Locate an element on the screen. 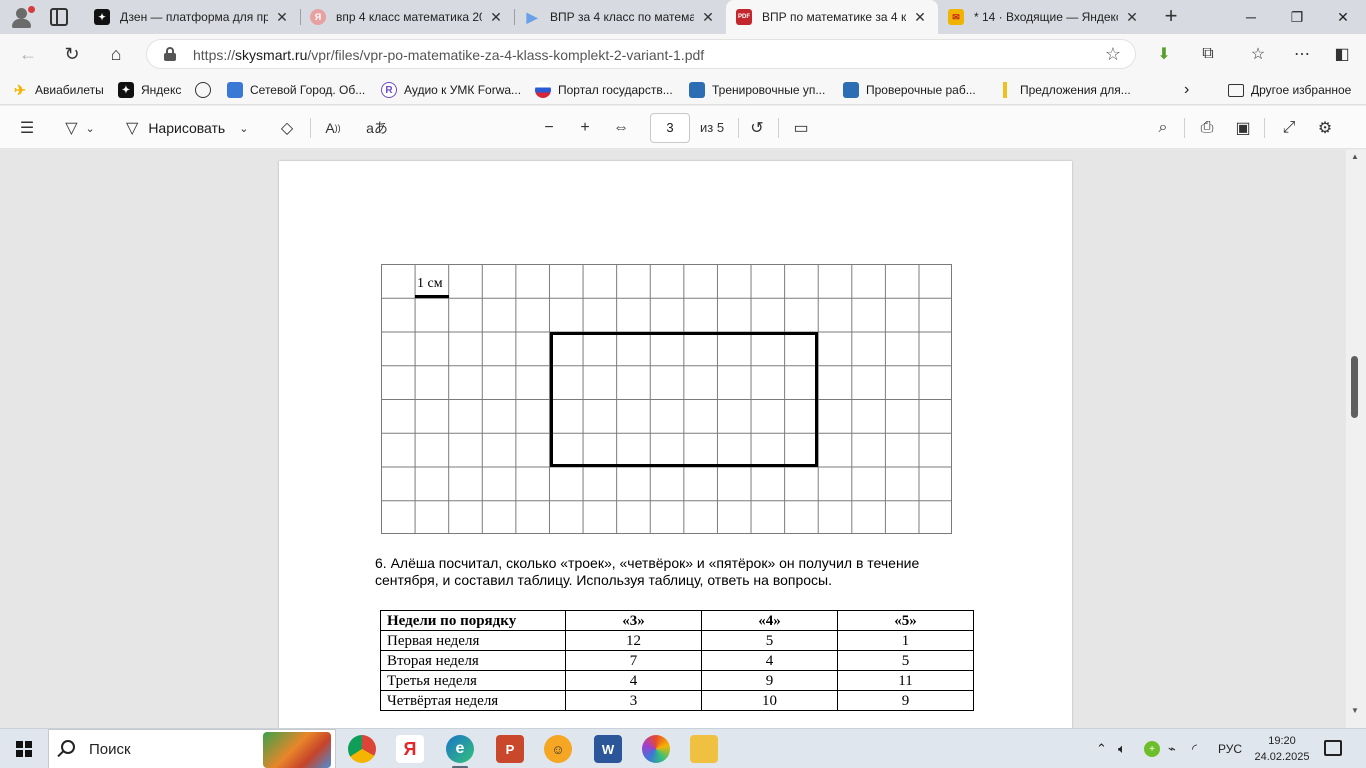  tab-mail: ✉ * 14 · Входящие — Яндекс П ✕ is located at coordinates (1044, 17).